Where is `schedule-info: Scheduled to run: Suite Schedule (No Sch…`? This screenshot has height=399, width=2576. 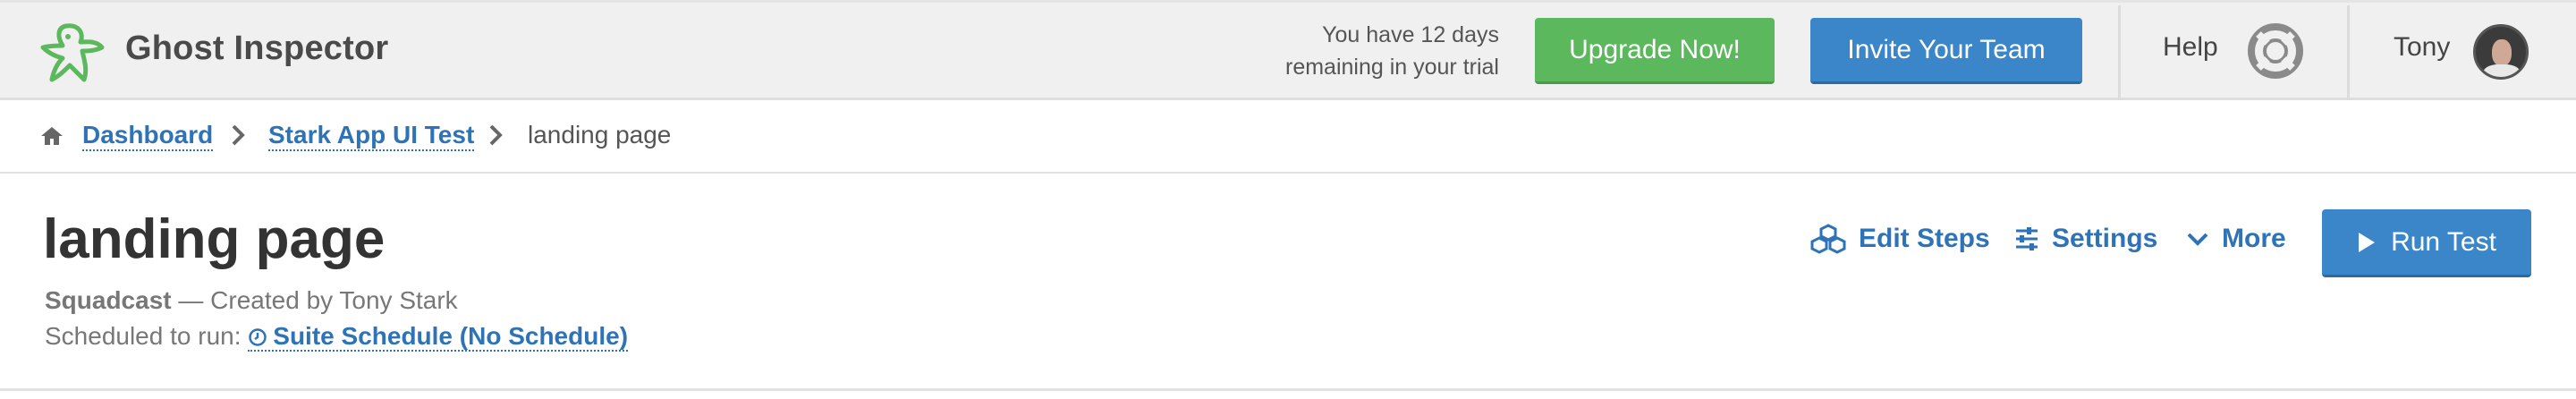
schedule-info: Scheduled to run: Suite Schedule (No Sch… is located at coordinates (337, 337).